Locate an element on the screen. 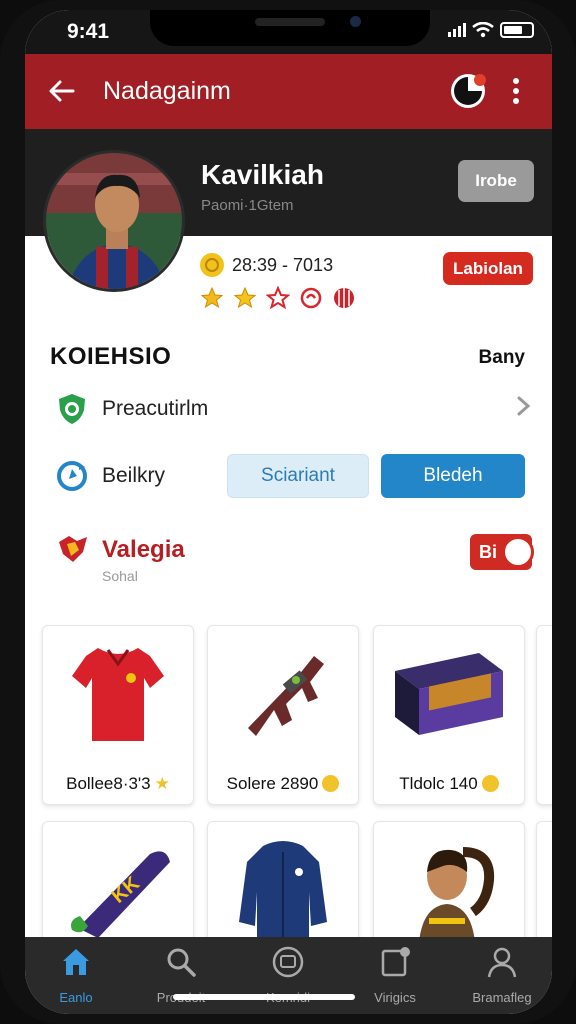 This screenshot has width=576, height=1024. product-label: Solere 2890 is located at coordinates (283, 784).